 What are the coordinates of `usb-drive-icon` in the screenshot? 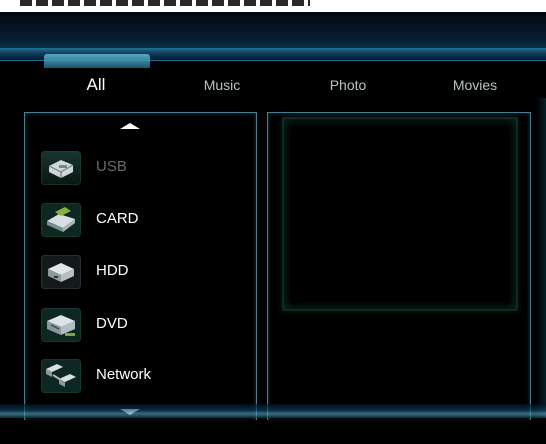 It's located at (61, 168).